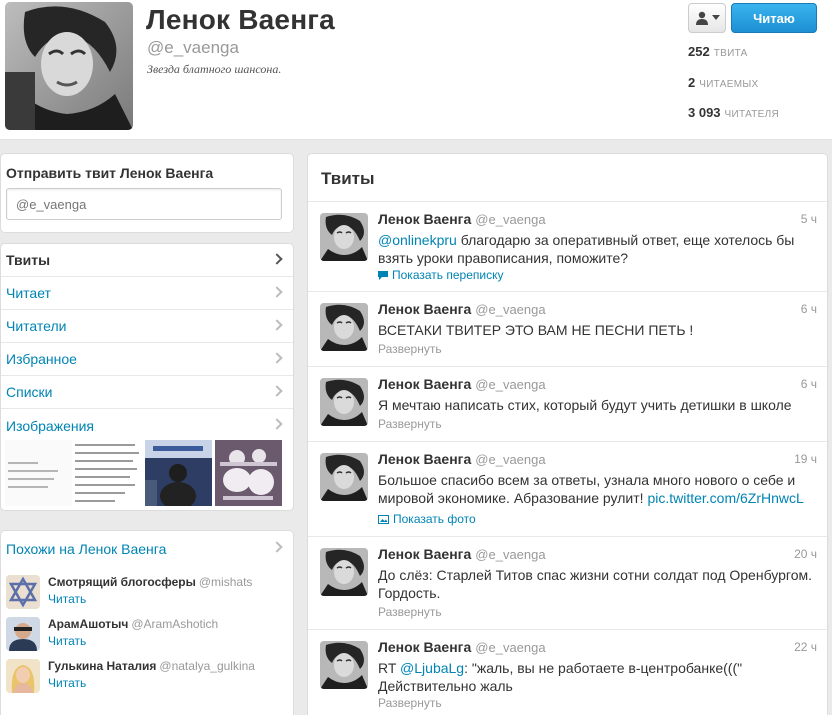 Image resolution: width=832 pixels, height=715 pixels. I want to click on similar-user-name: Смотрящий блогосферы @mishats, so click(150, 582).